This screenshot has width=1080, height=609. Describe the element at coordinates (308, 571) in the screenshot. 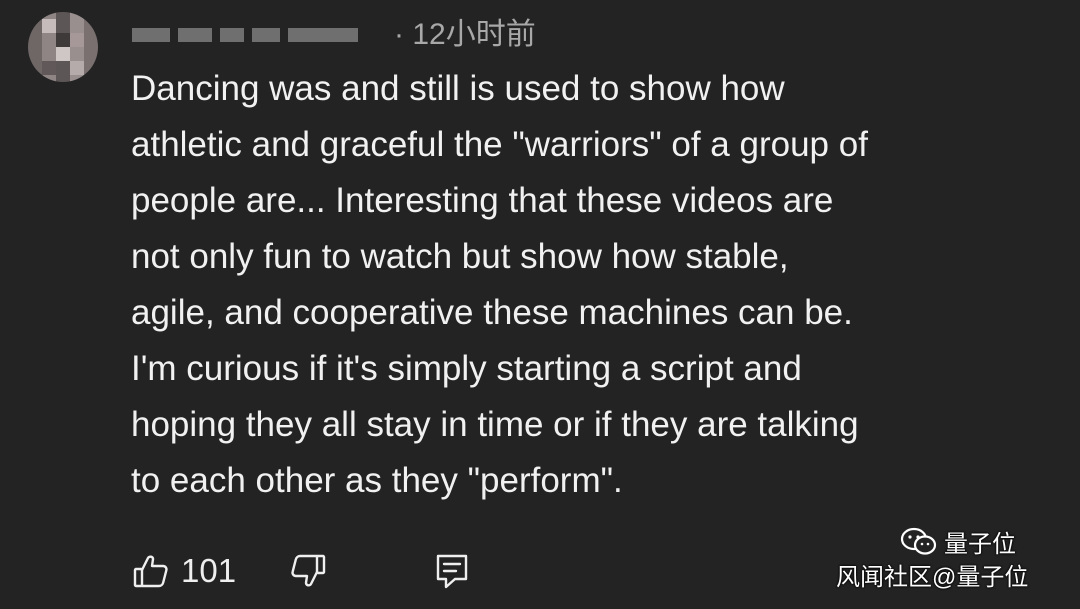

I see `thumbs-down-icon` at that location.